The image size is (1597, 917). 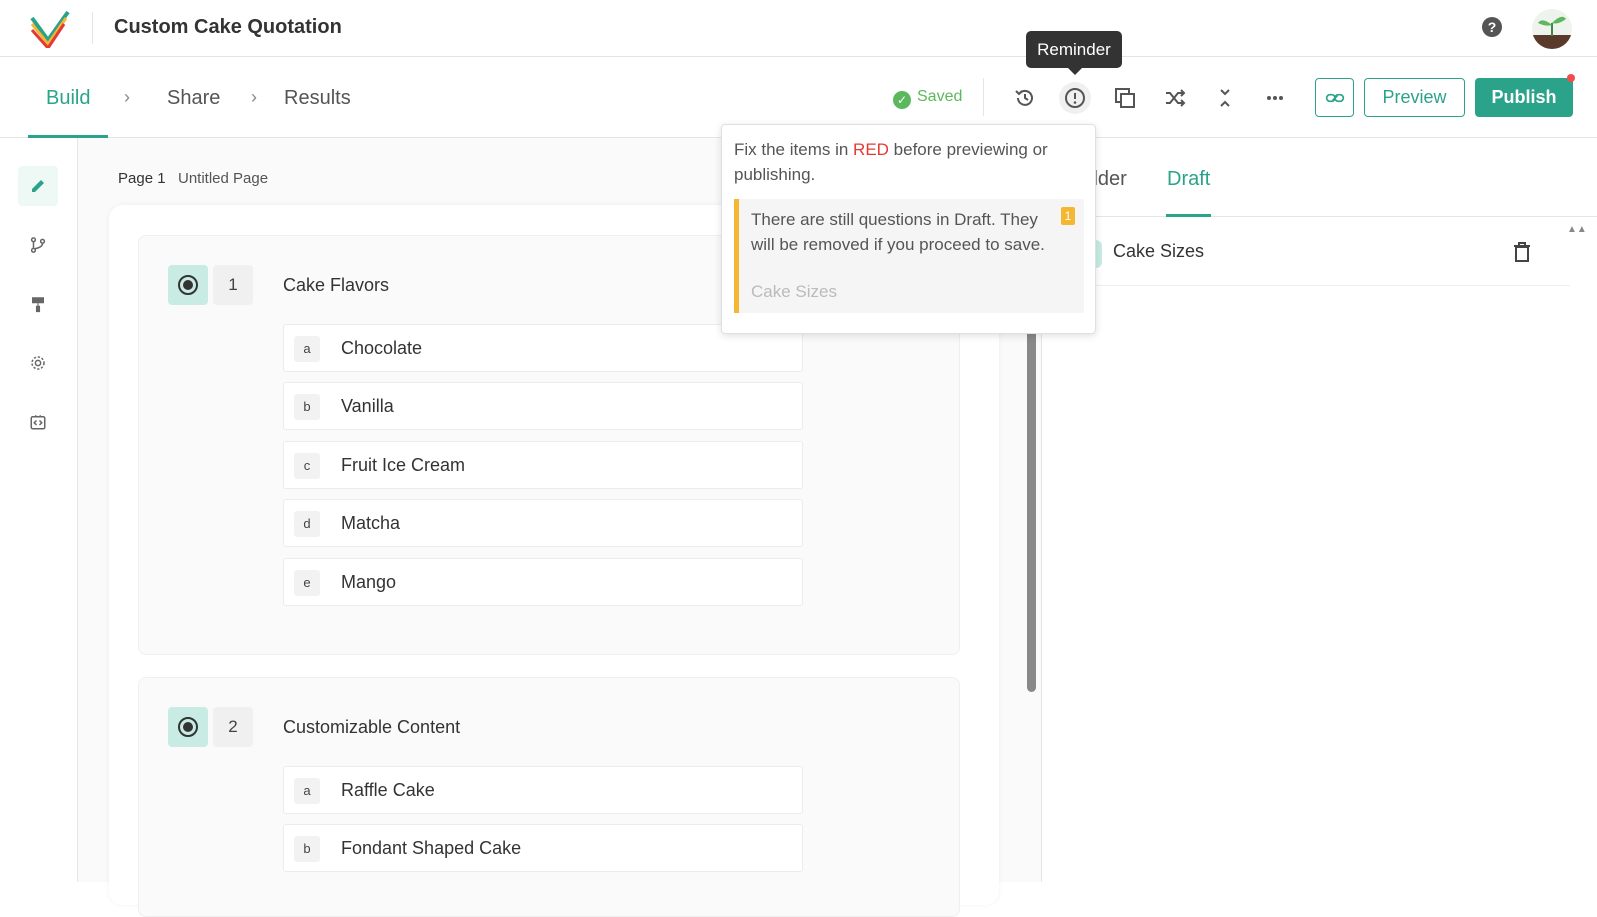 I want to click on left-rail, so click(x=39, y=510).